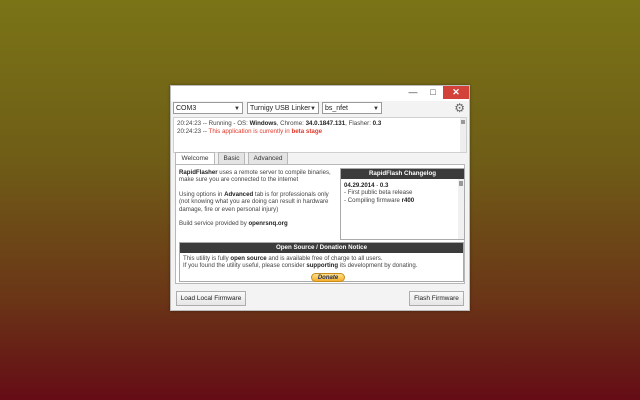  Describe the element at coordinates (456, 92) in the screenshot. I see `close-button: ✕` at that location.